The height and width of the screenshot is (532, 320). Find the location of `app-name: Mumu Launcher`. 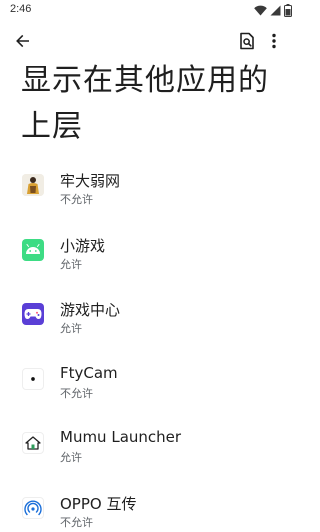

app-name: Mumu Launcher is located at coordinates (121, 437).